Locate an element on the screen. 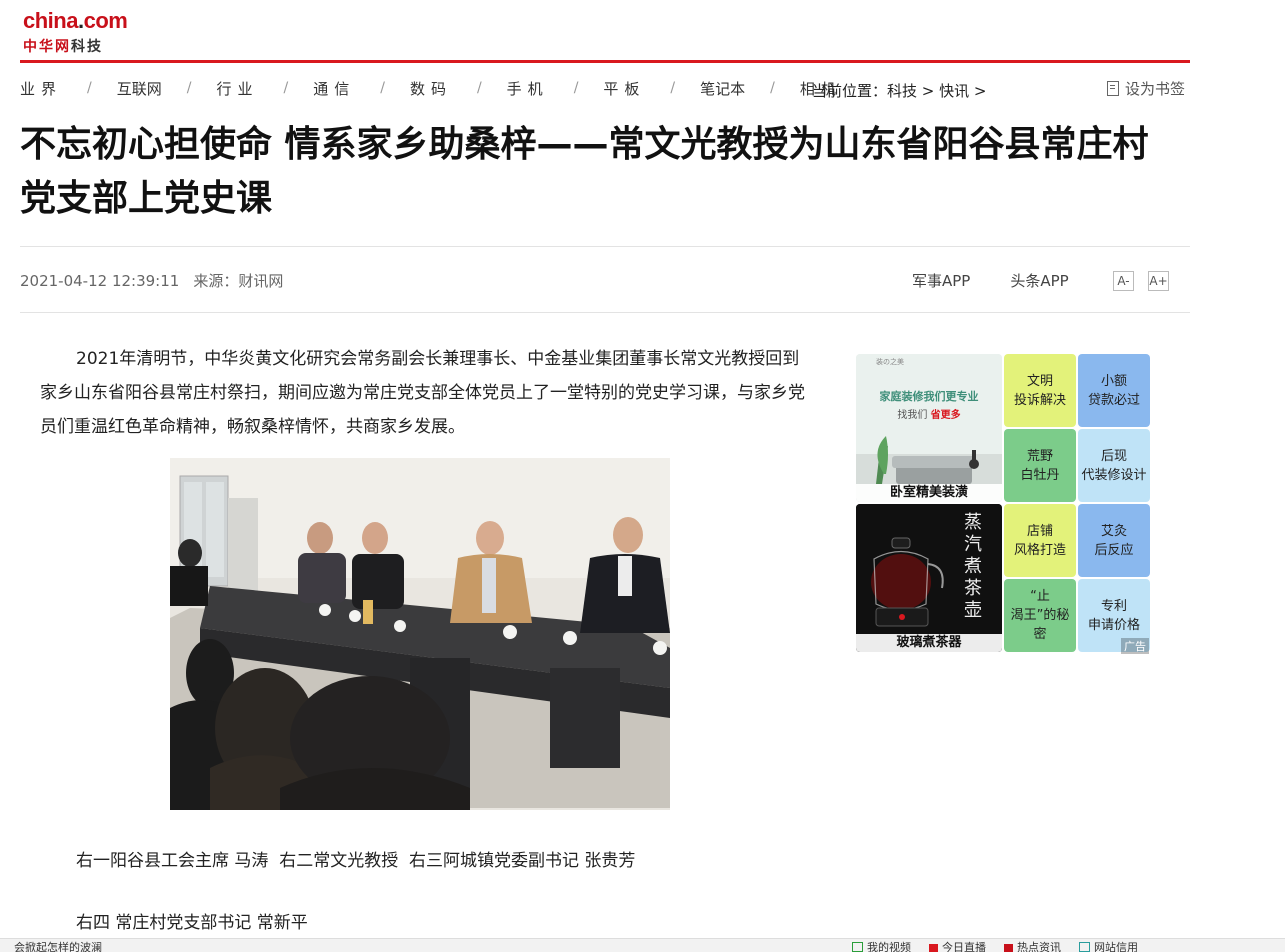  ad-tag: 广告 is located at coordinates (1135, 646).